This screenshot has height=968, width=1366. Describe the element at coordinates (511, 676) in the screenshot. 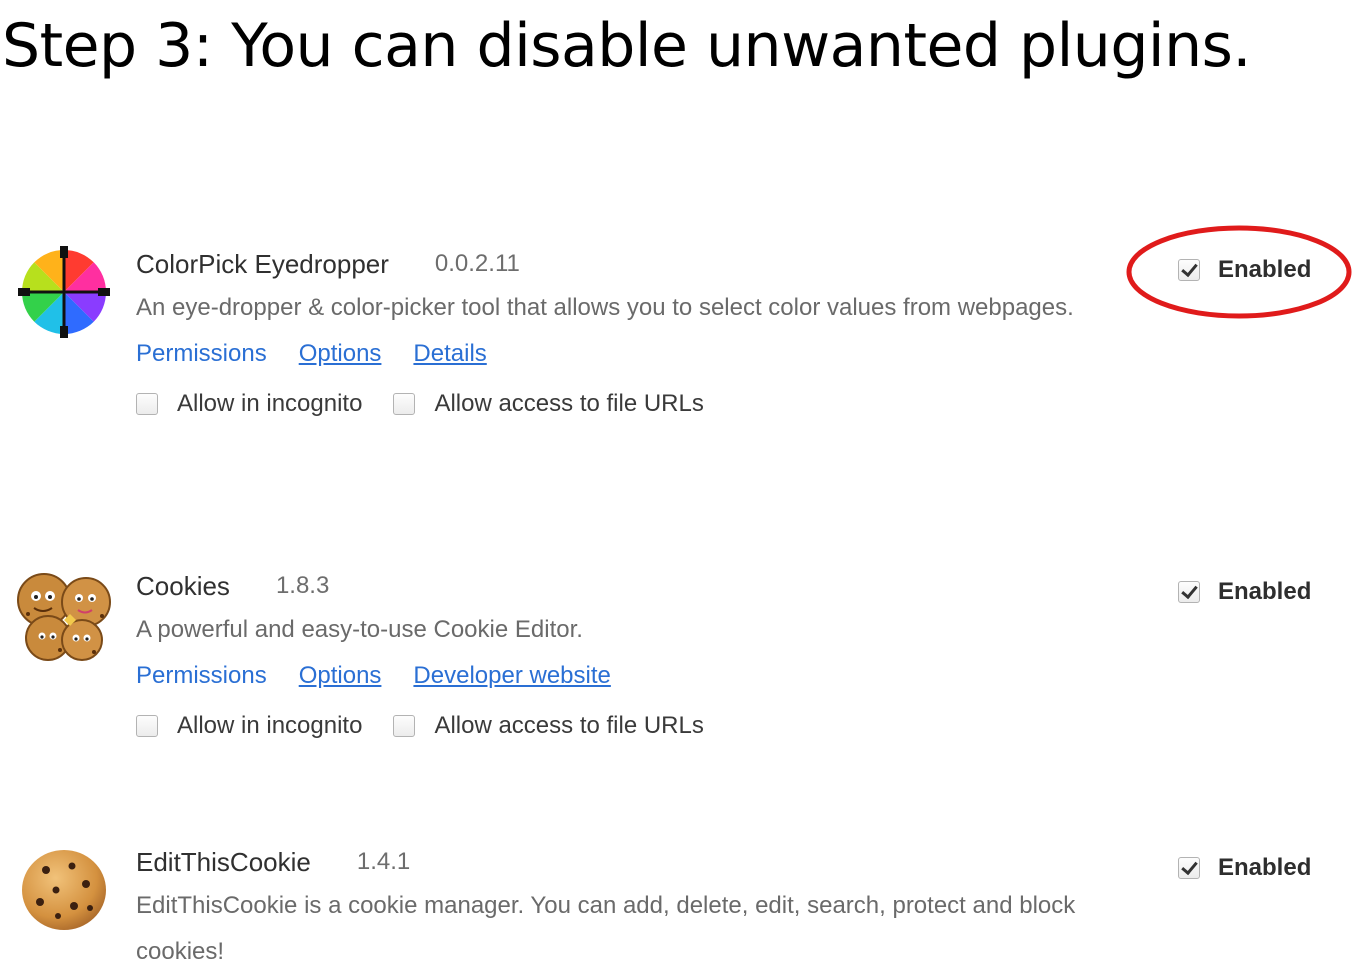

I see `developer-website-link: Developer website` at that location.